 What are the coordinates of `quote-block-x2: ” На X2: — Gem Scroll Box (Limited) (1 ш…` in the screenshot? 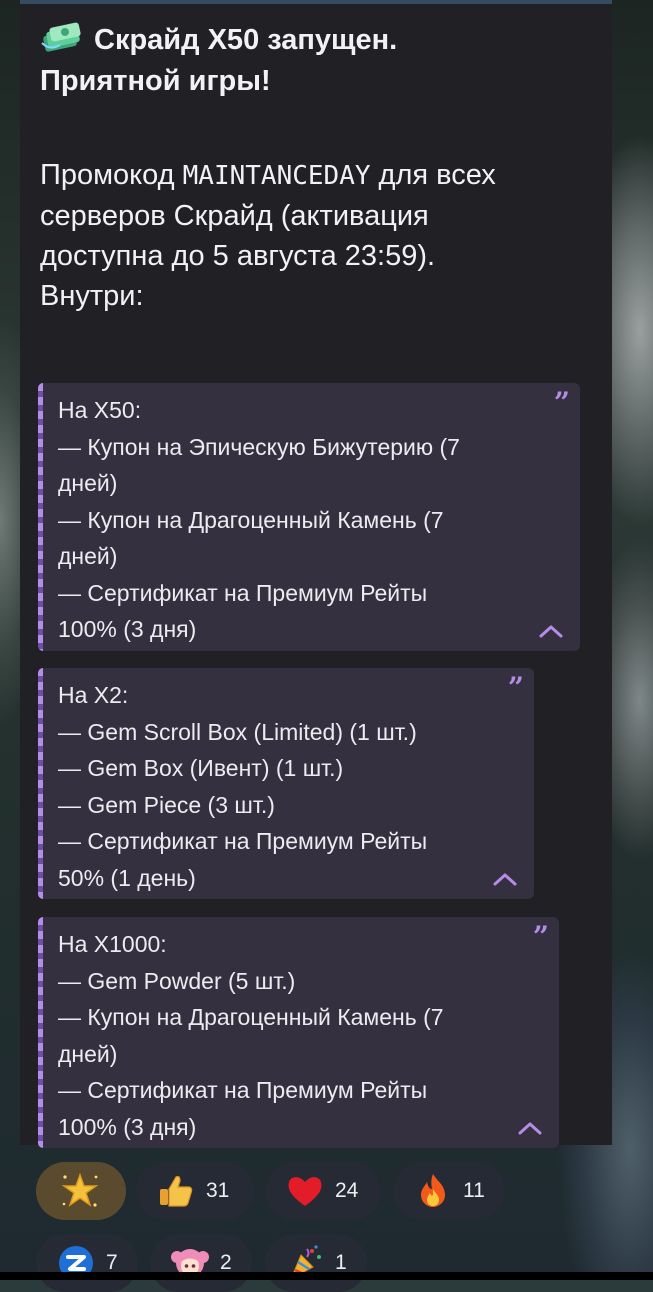 It's located at (286, 783).